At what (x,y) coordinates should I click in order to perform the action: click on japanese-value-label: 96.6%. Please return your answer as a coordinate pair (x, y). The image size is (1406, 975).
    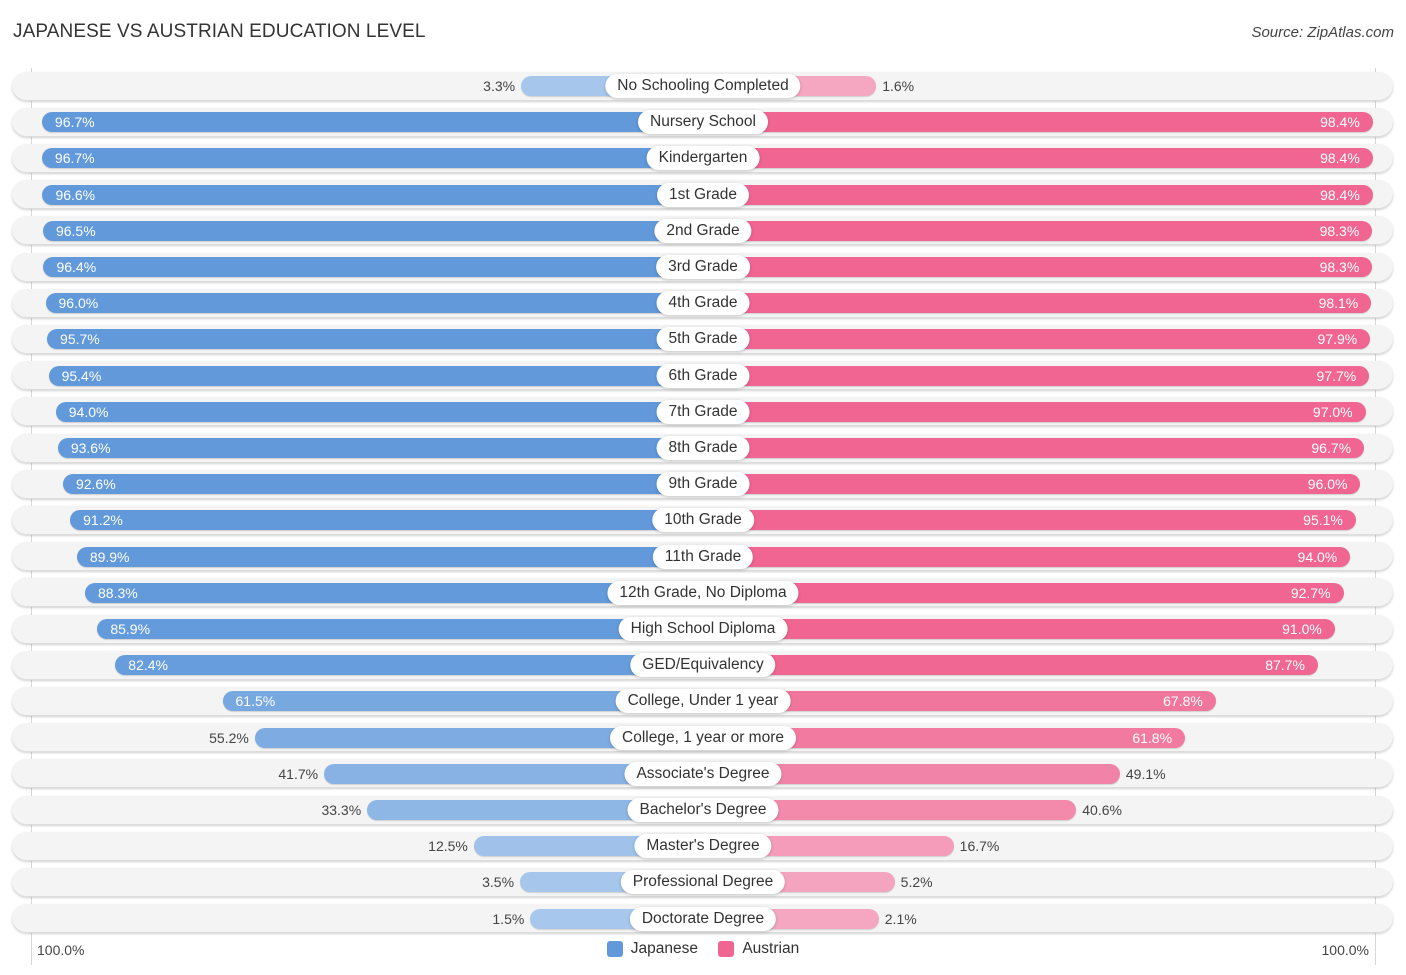
    Looking at the image, I should click on (75, 194).